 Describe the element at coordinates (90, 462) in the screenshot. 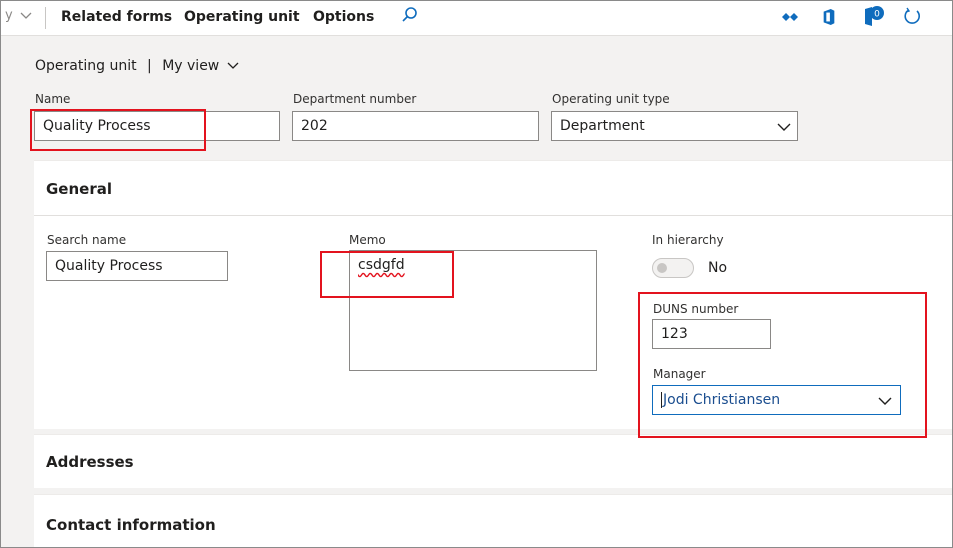

I see `addresses-title: Addresses` at that location.